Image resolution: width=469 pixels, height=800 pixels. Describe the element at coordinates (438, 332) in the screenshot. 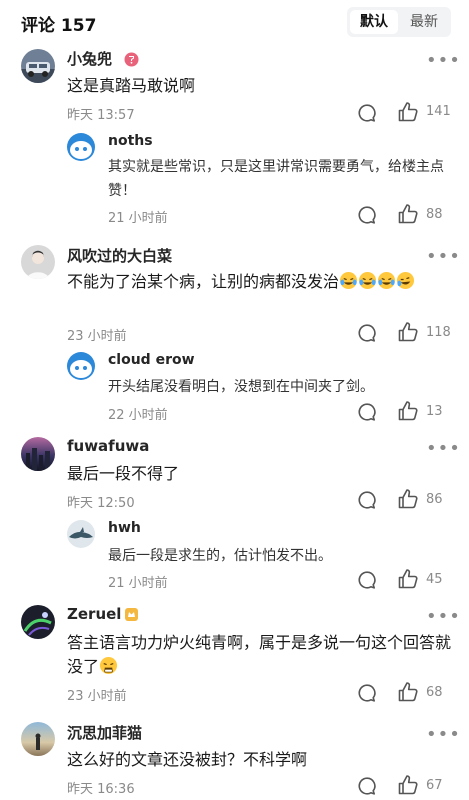

I see `like-count: 118` at that location.